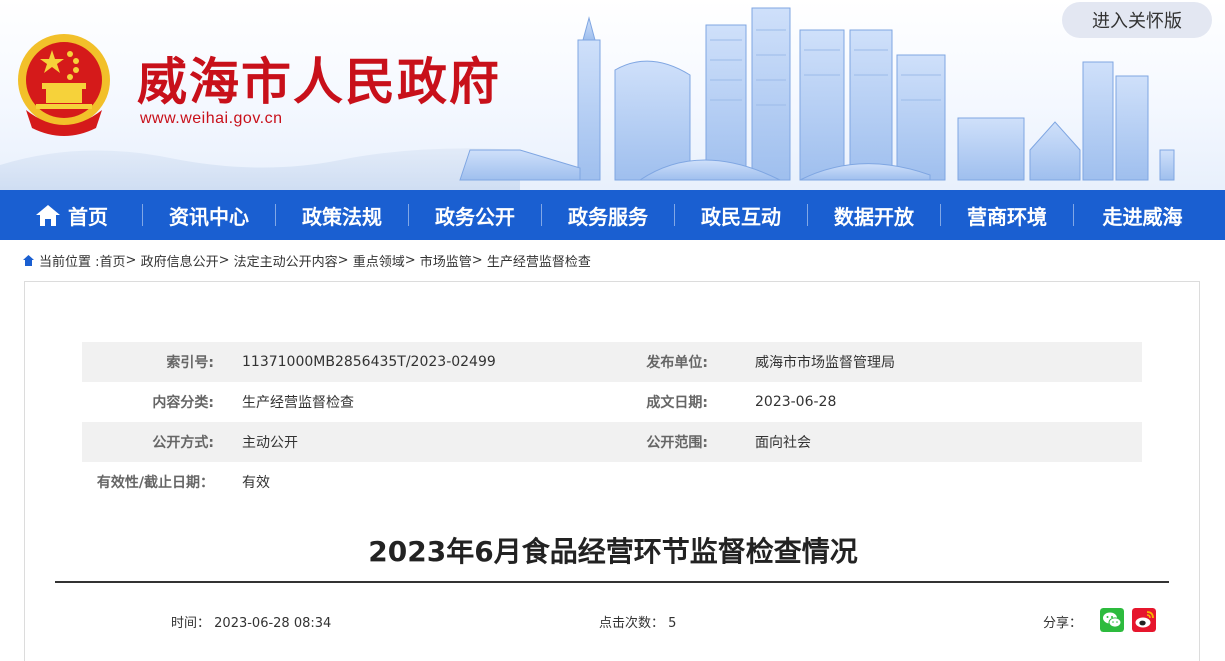 This screenshot has height=661, width=1225. Describe the element at coordinates (369, 362) in the screenshot. I see `index-number-value: 11371000MB2856435T/2023-02499` at that location.